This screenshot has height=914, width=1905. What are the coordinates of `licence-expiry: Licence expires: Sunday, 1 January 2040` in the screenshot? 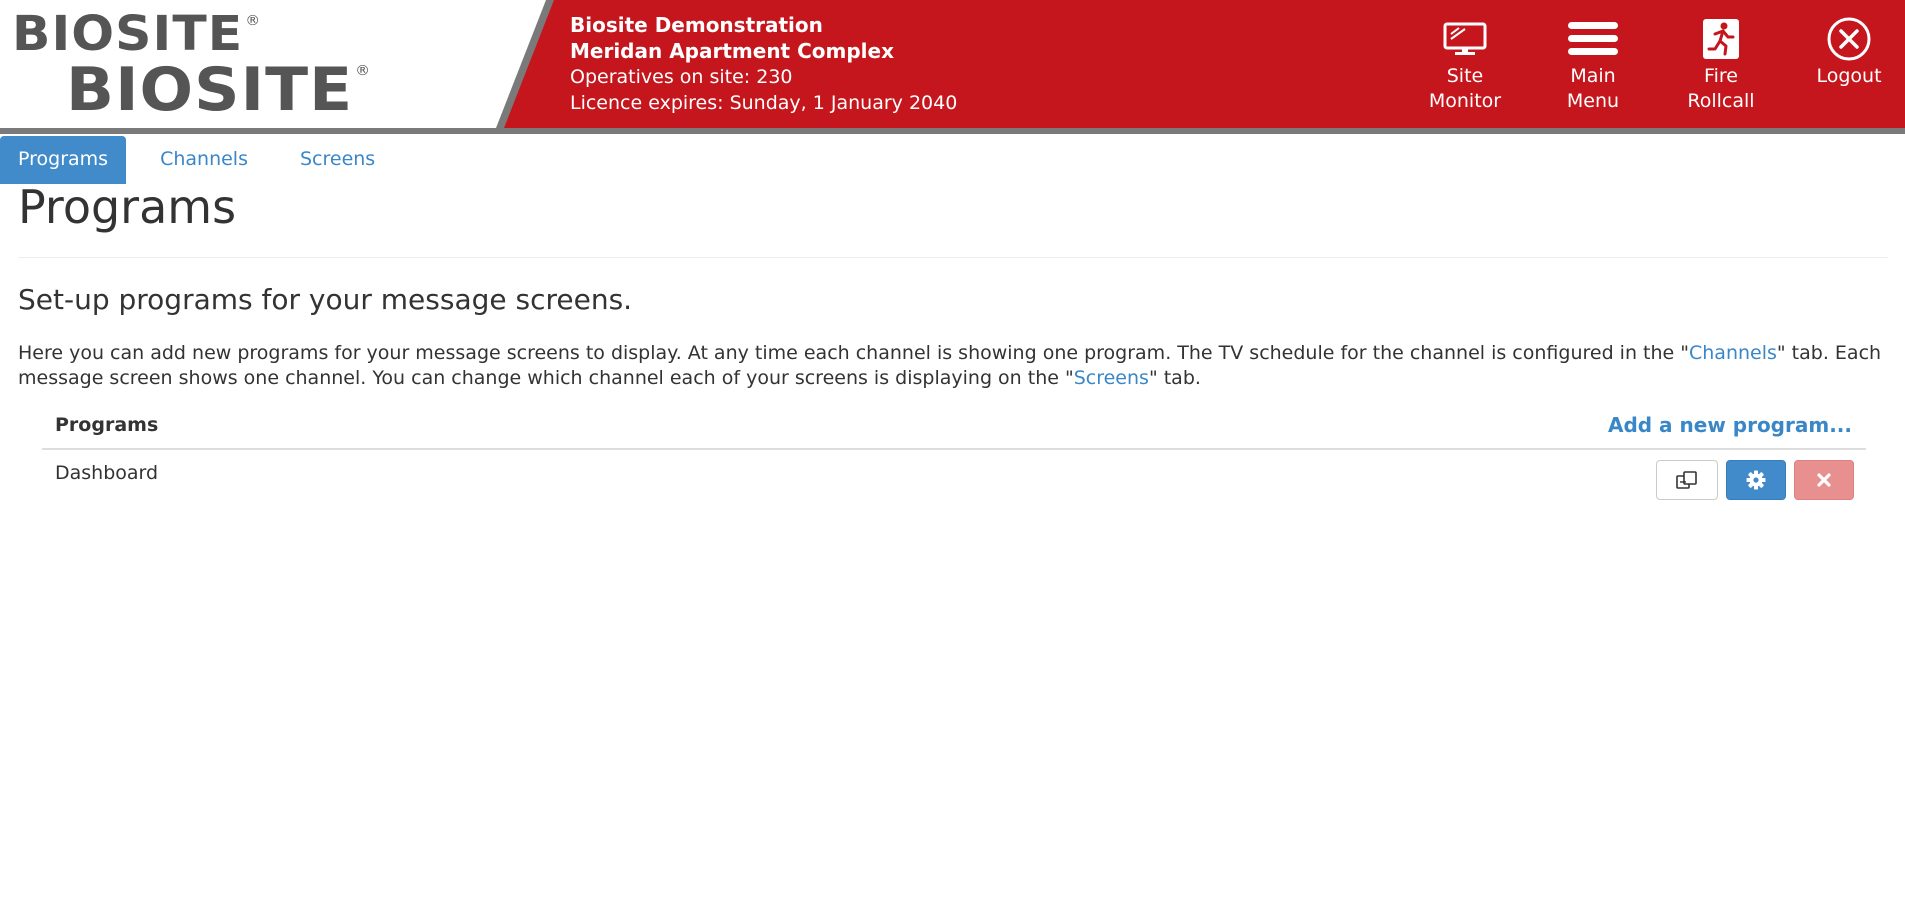 It's located at (764, 103).